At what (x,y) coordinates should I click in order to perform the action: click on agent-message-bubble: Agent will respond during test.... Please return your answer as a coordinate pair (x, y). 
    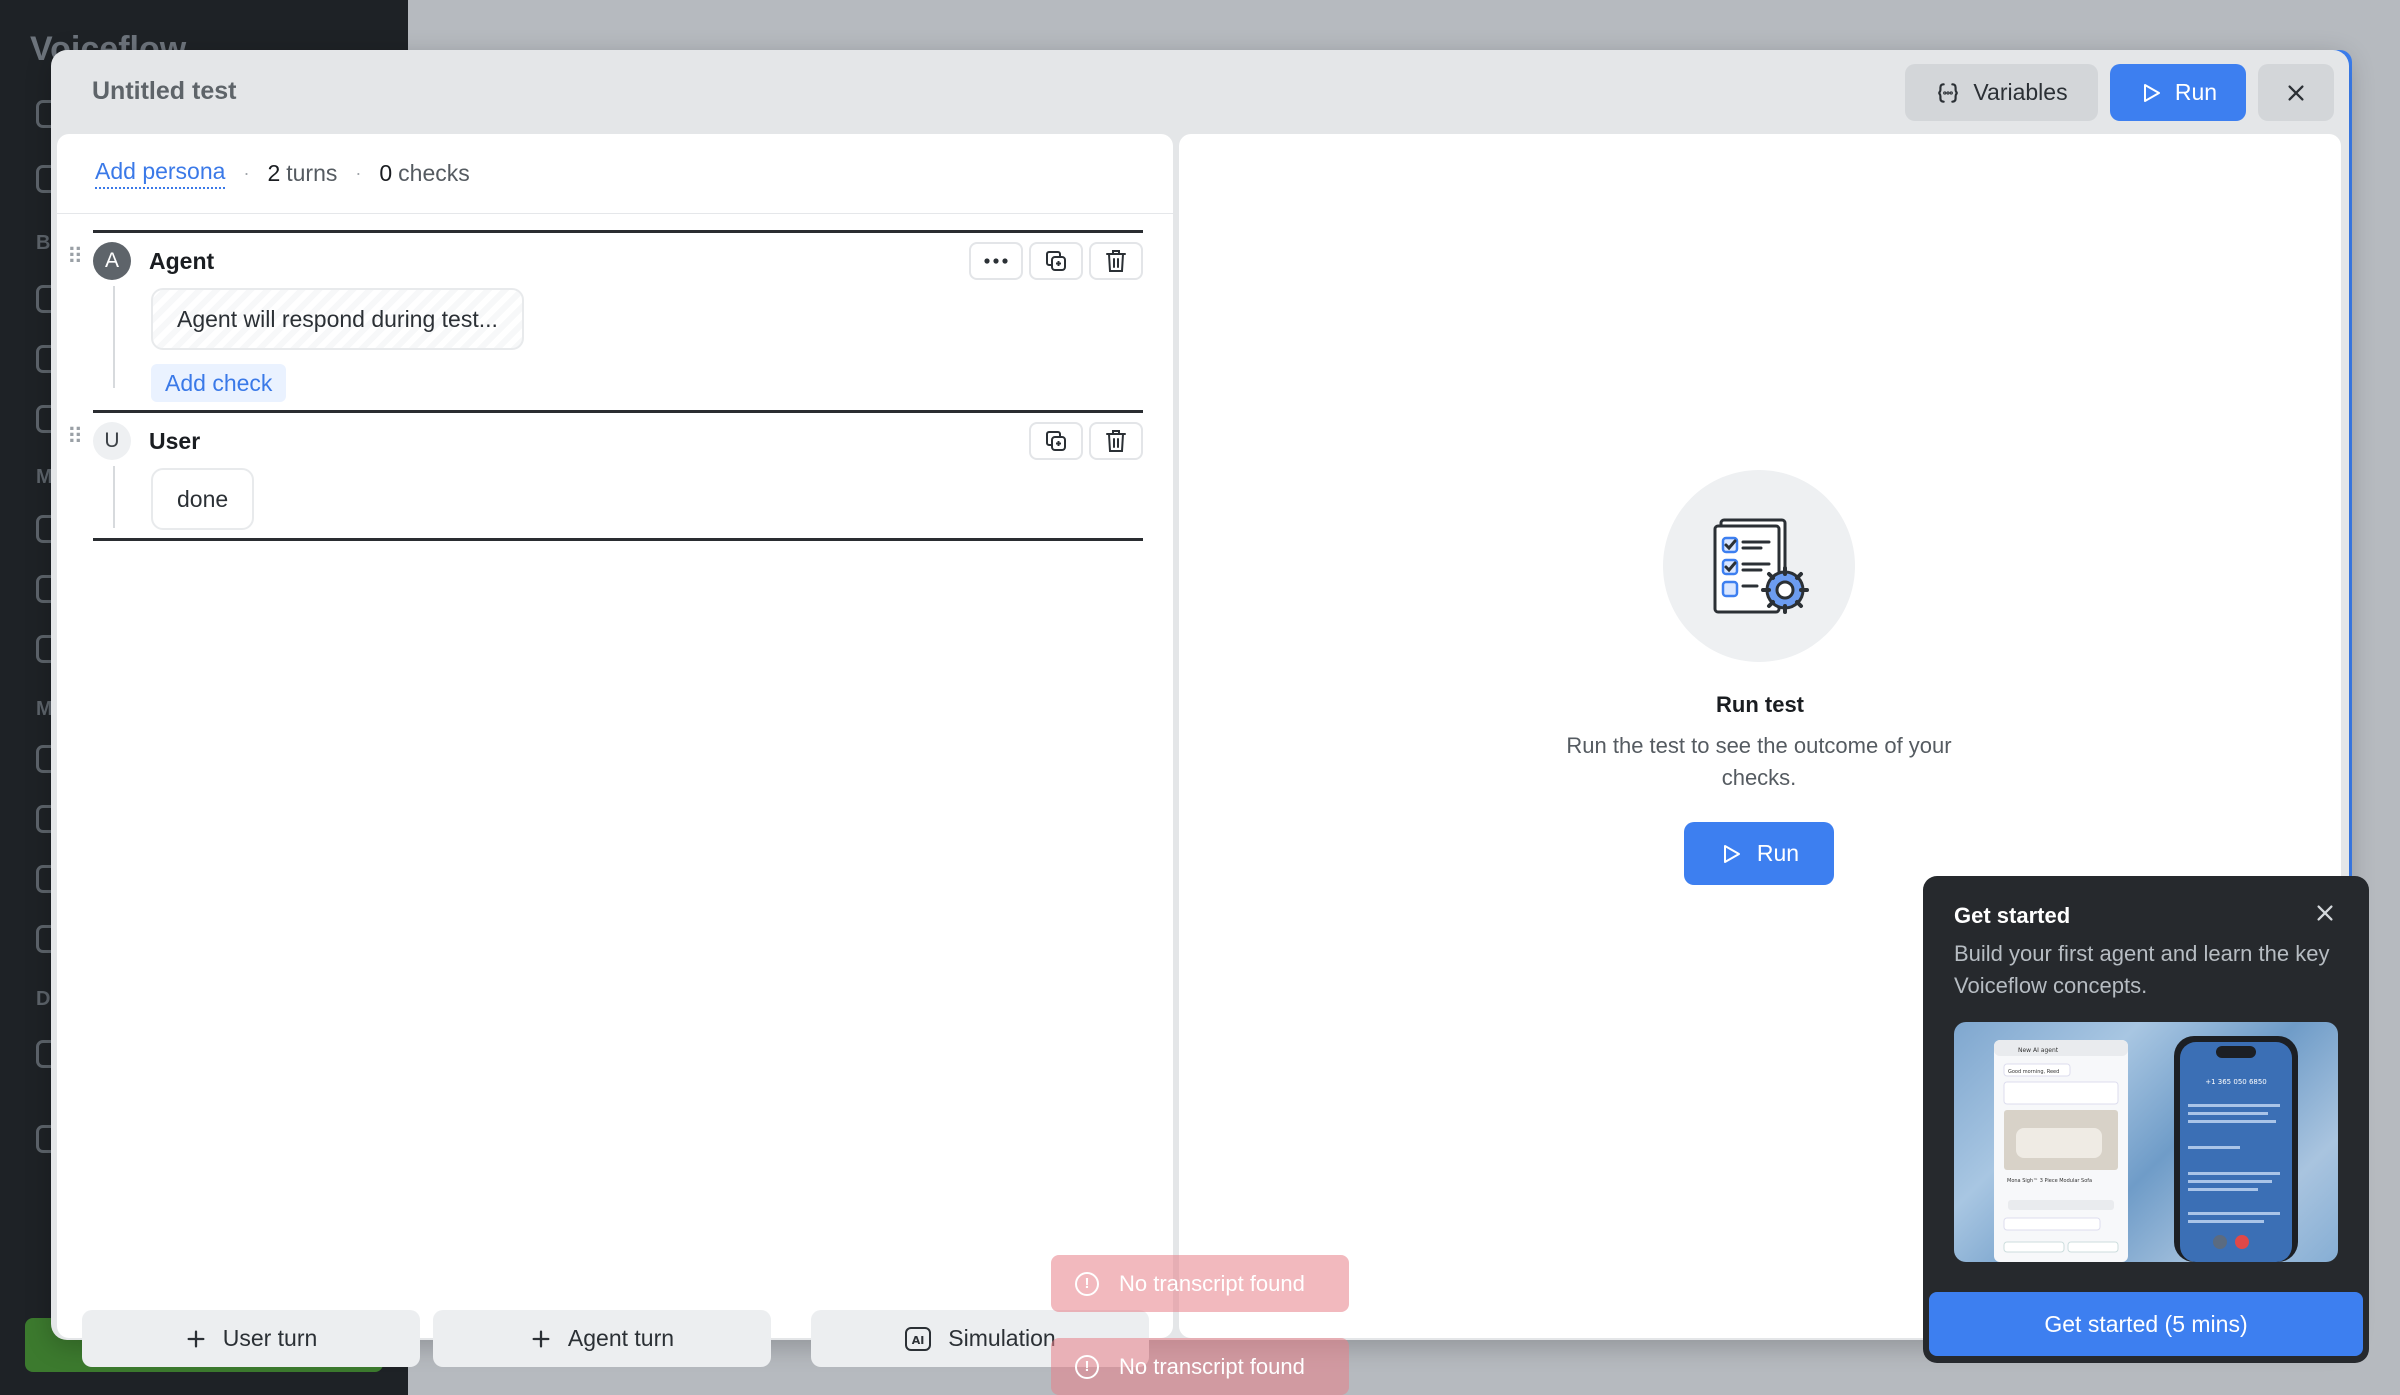
    Looking at the image, I should click on (337, 319).